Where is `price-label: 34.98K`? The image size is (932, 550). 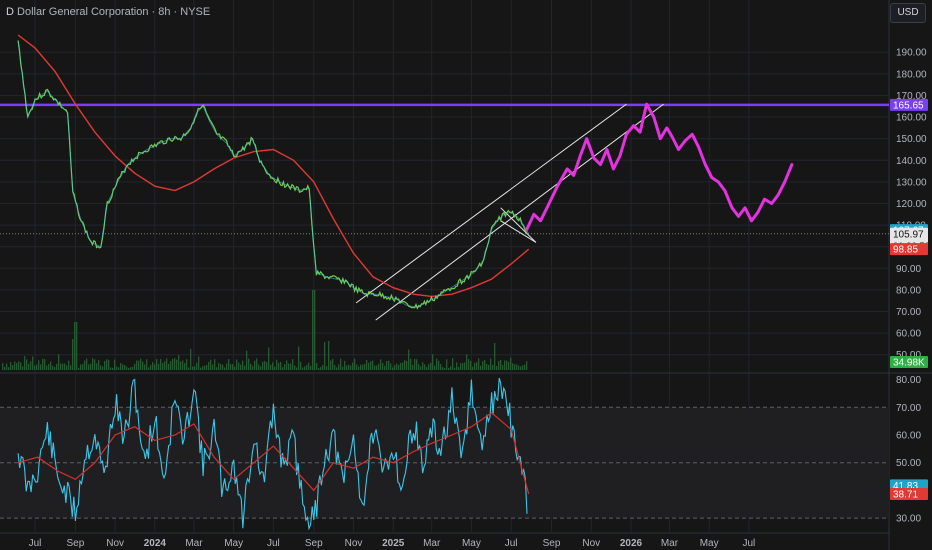
price-label: 34.98K is located at coordinates (909, 363).